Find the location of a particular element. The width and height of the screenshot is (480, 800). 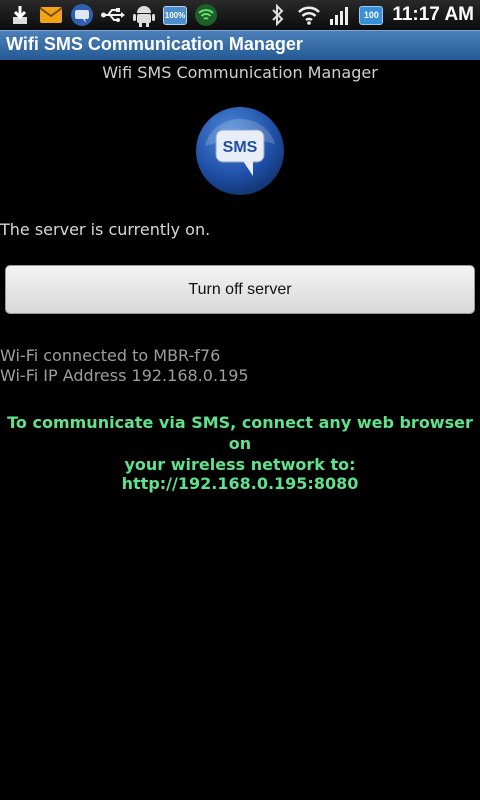

bluetooth-icon is located at coordinates (278, 15).